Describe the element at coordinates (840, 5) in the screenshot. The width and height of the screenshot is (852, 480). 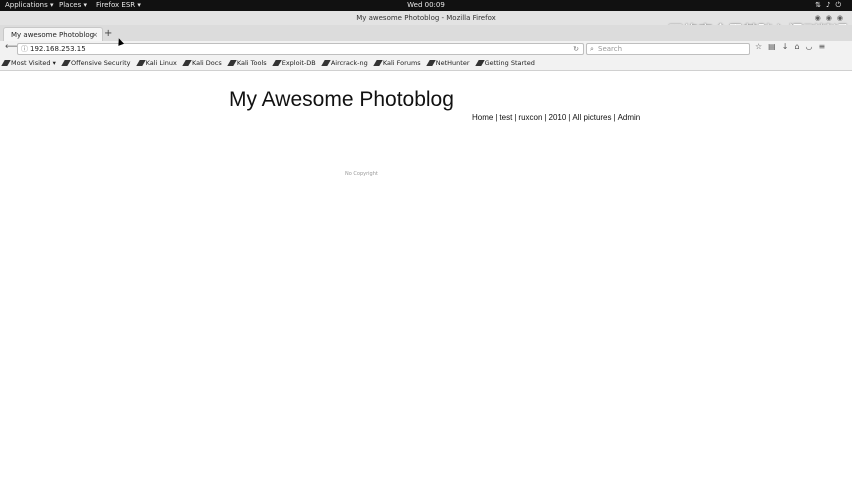
I see `power-icon: ⏻` at that location.